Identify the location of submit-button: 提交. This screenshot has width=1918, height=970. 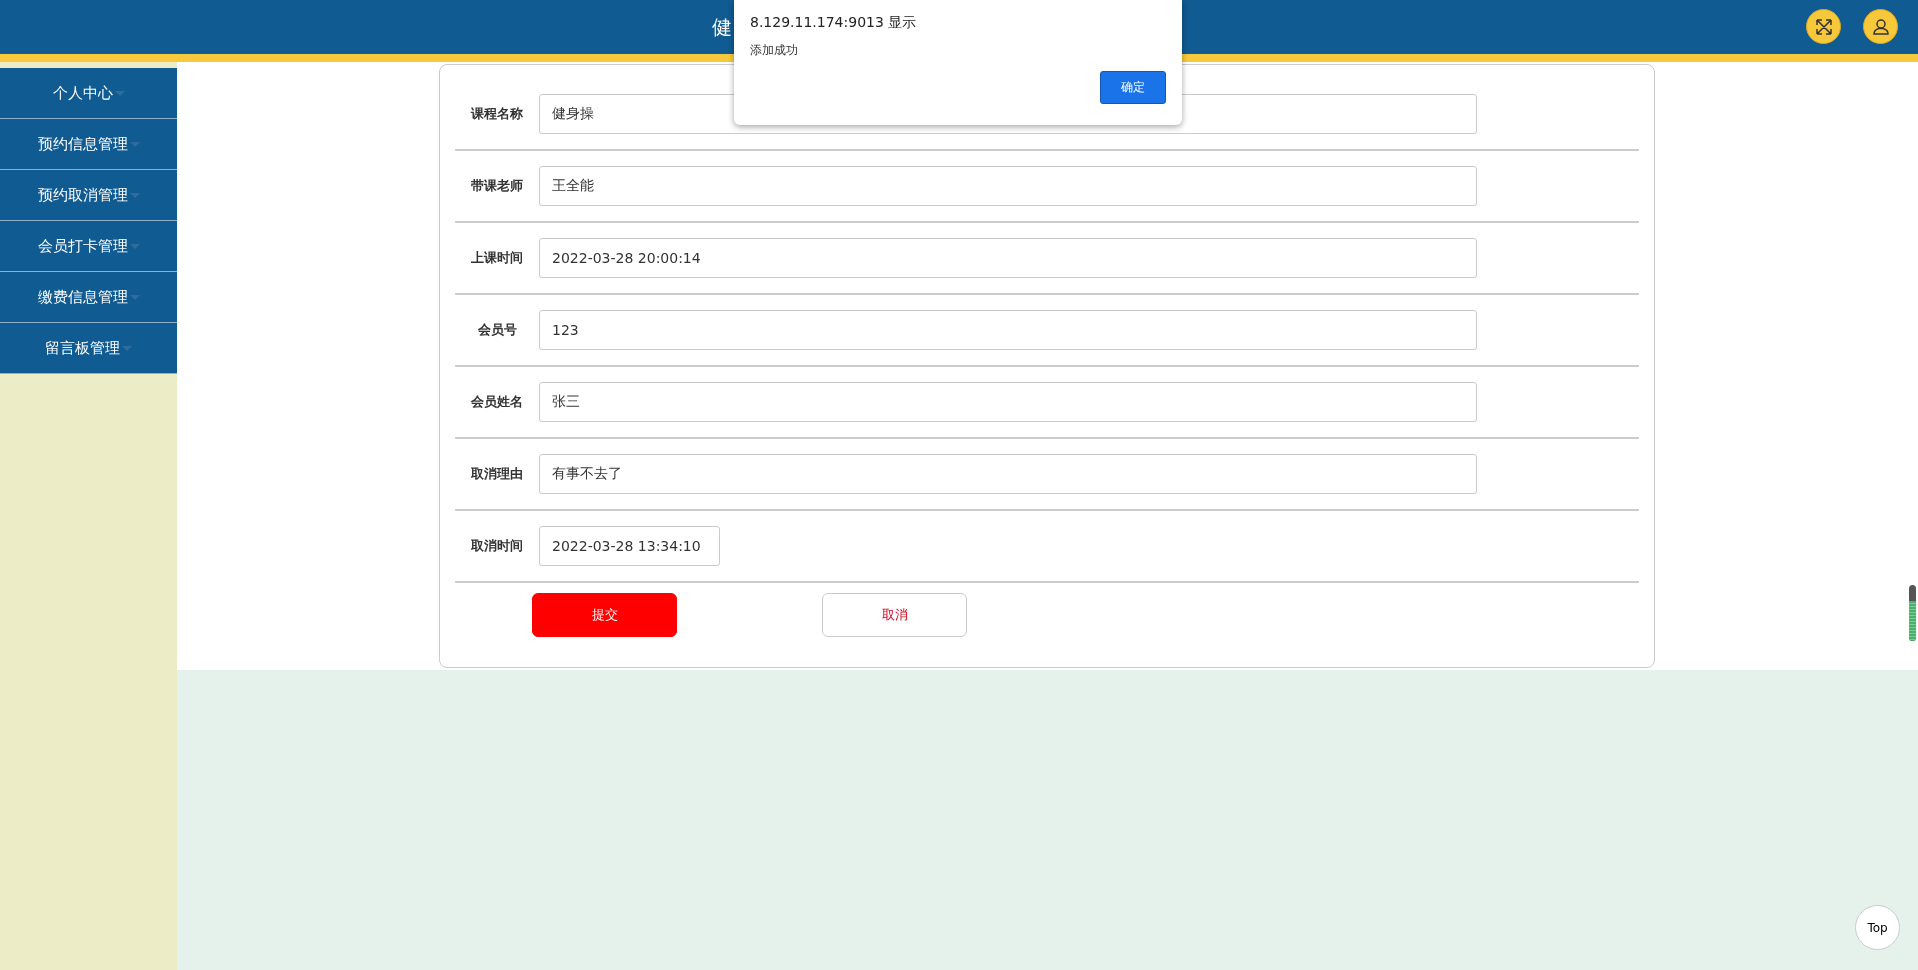
(604, 615).